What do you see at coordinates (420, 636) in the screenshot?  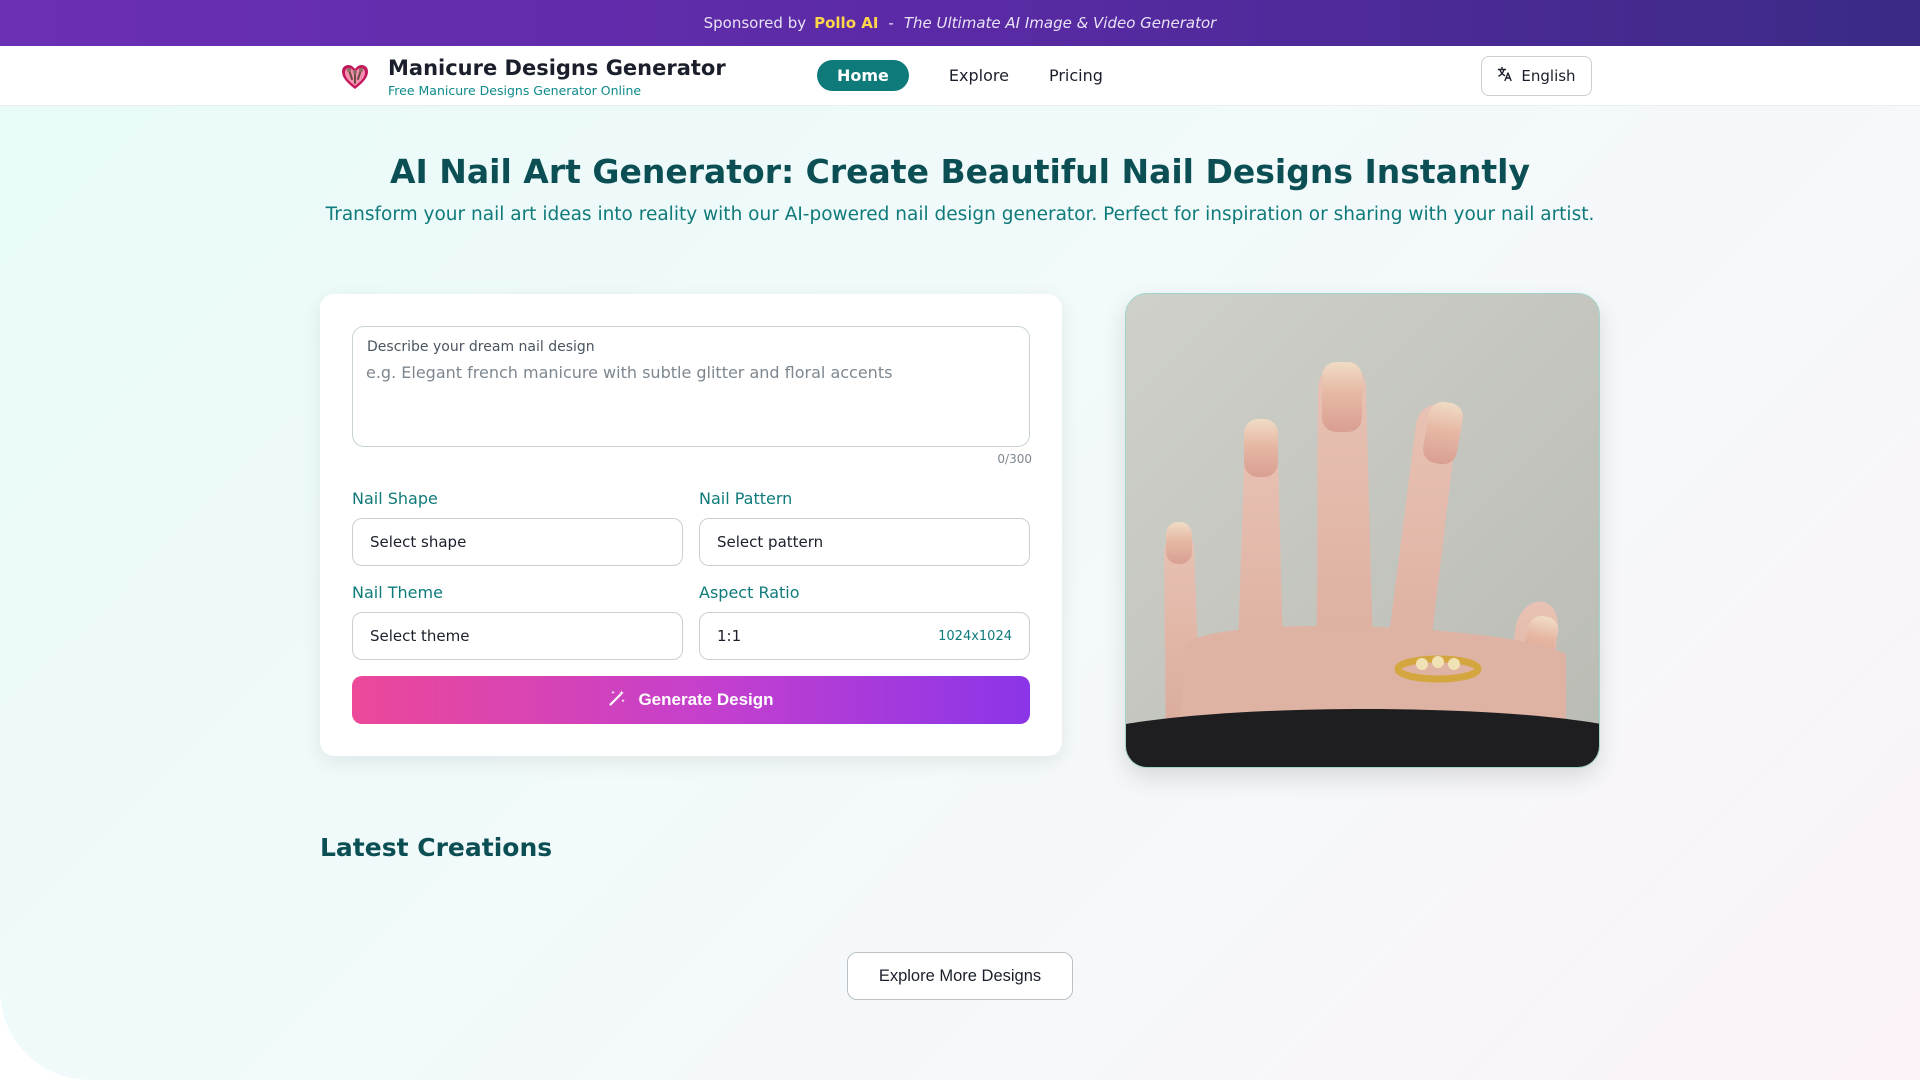 I see `nail-theme-value: Select theme` at bounding box center [420, 636].